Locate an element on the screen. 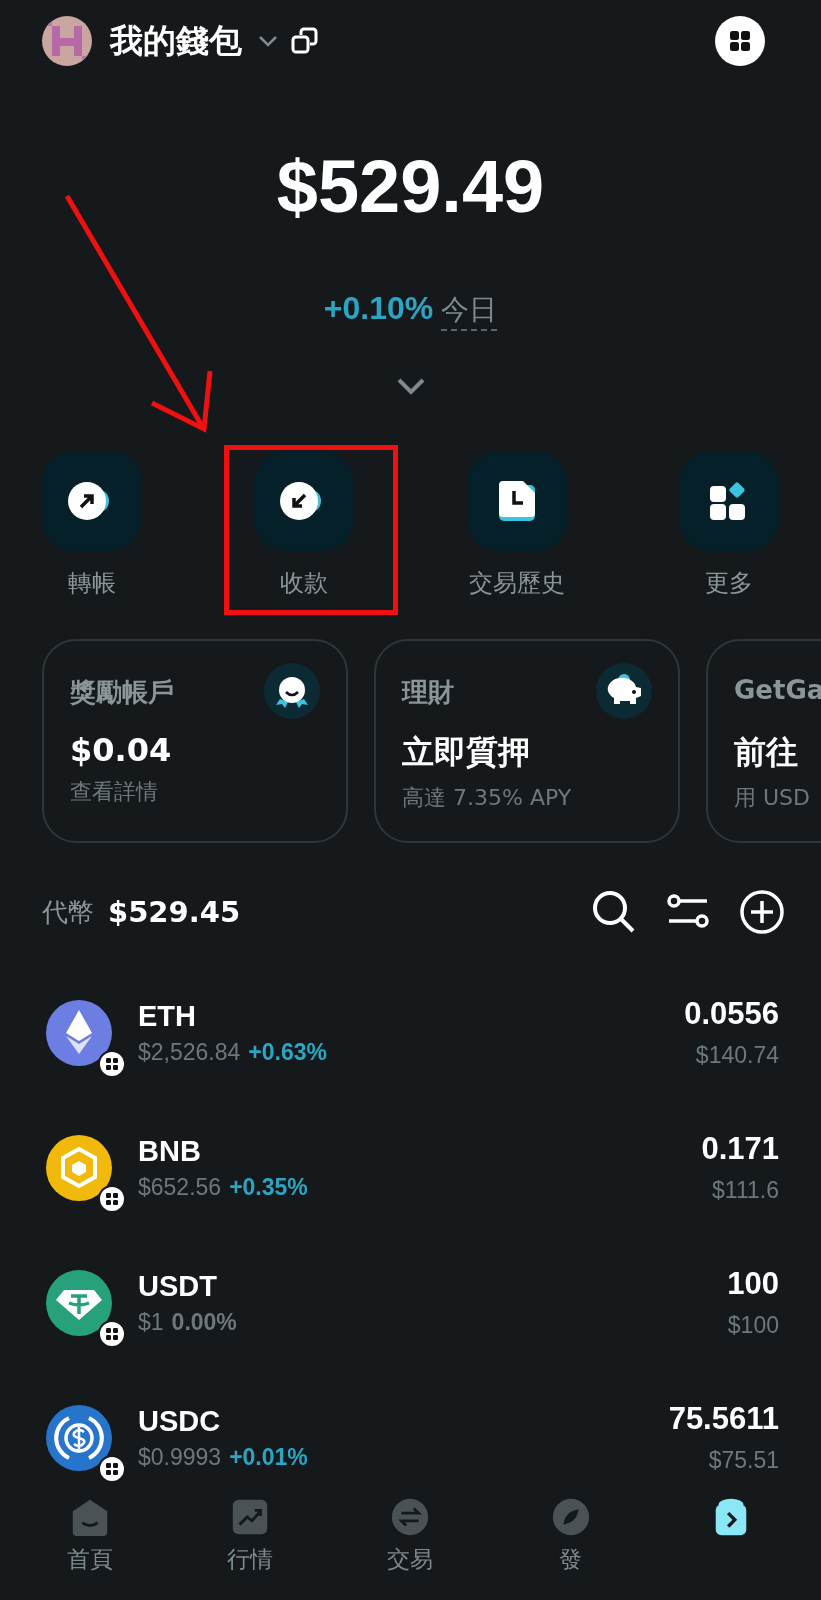  balance-amount: $529.49 is located at coordinates (410, 187).